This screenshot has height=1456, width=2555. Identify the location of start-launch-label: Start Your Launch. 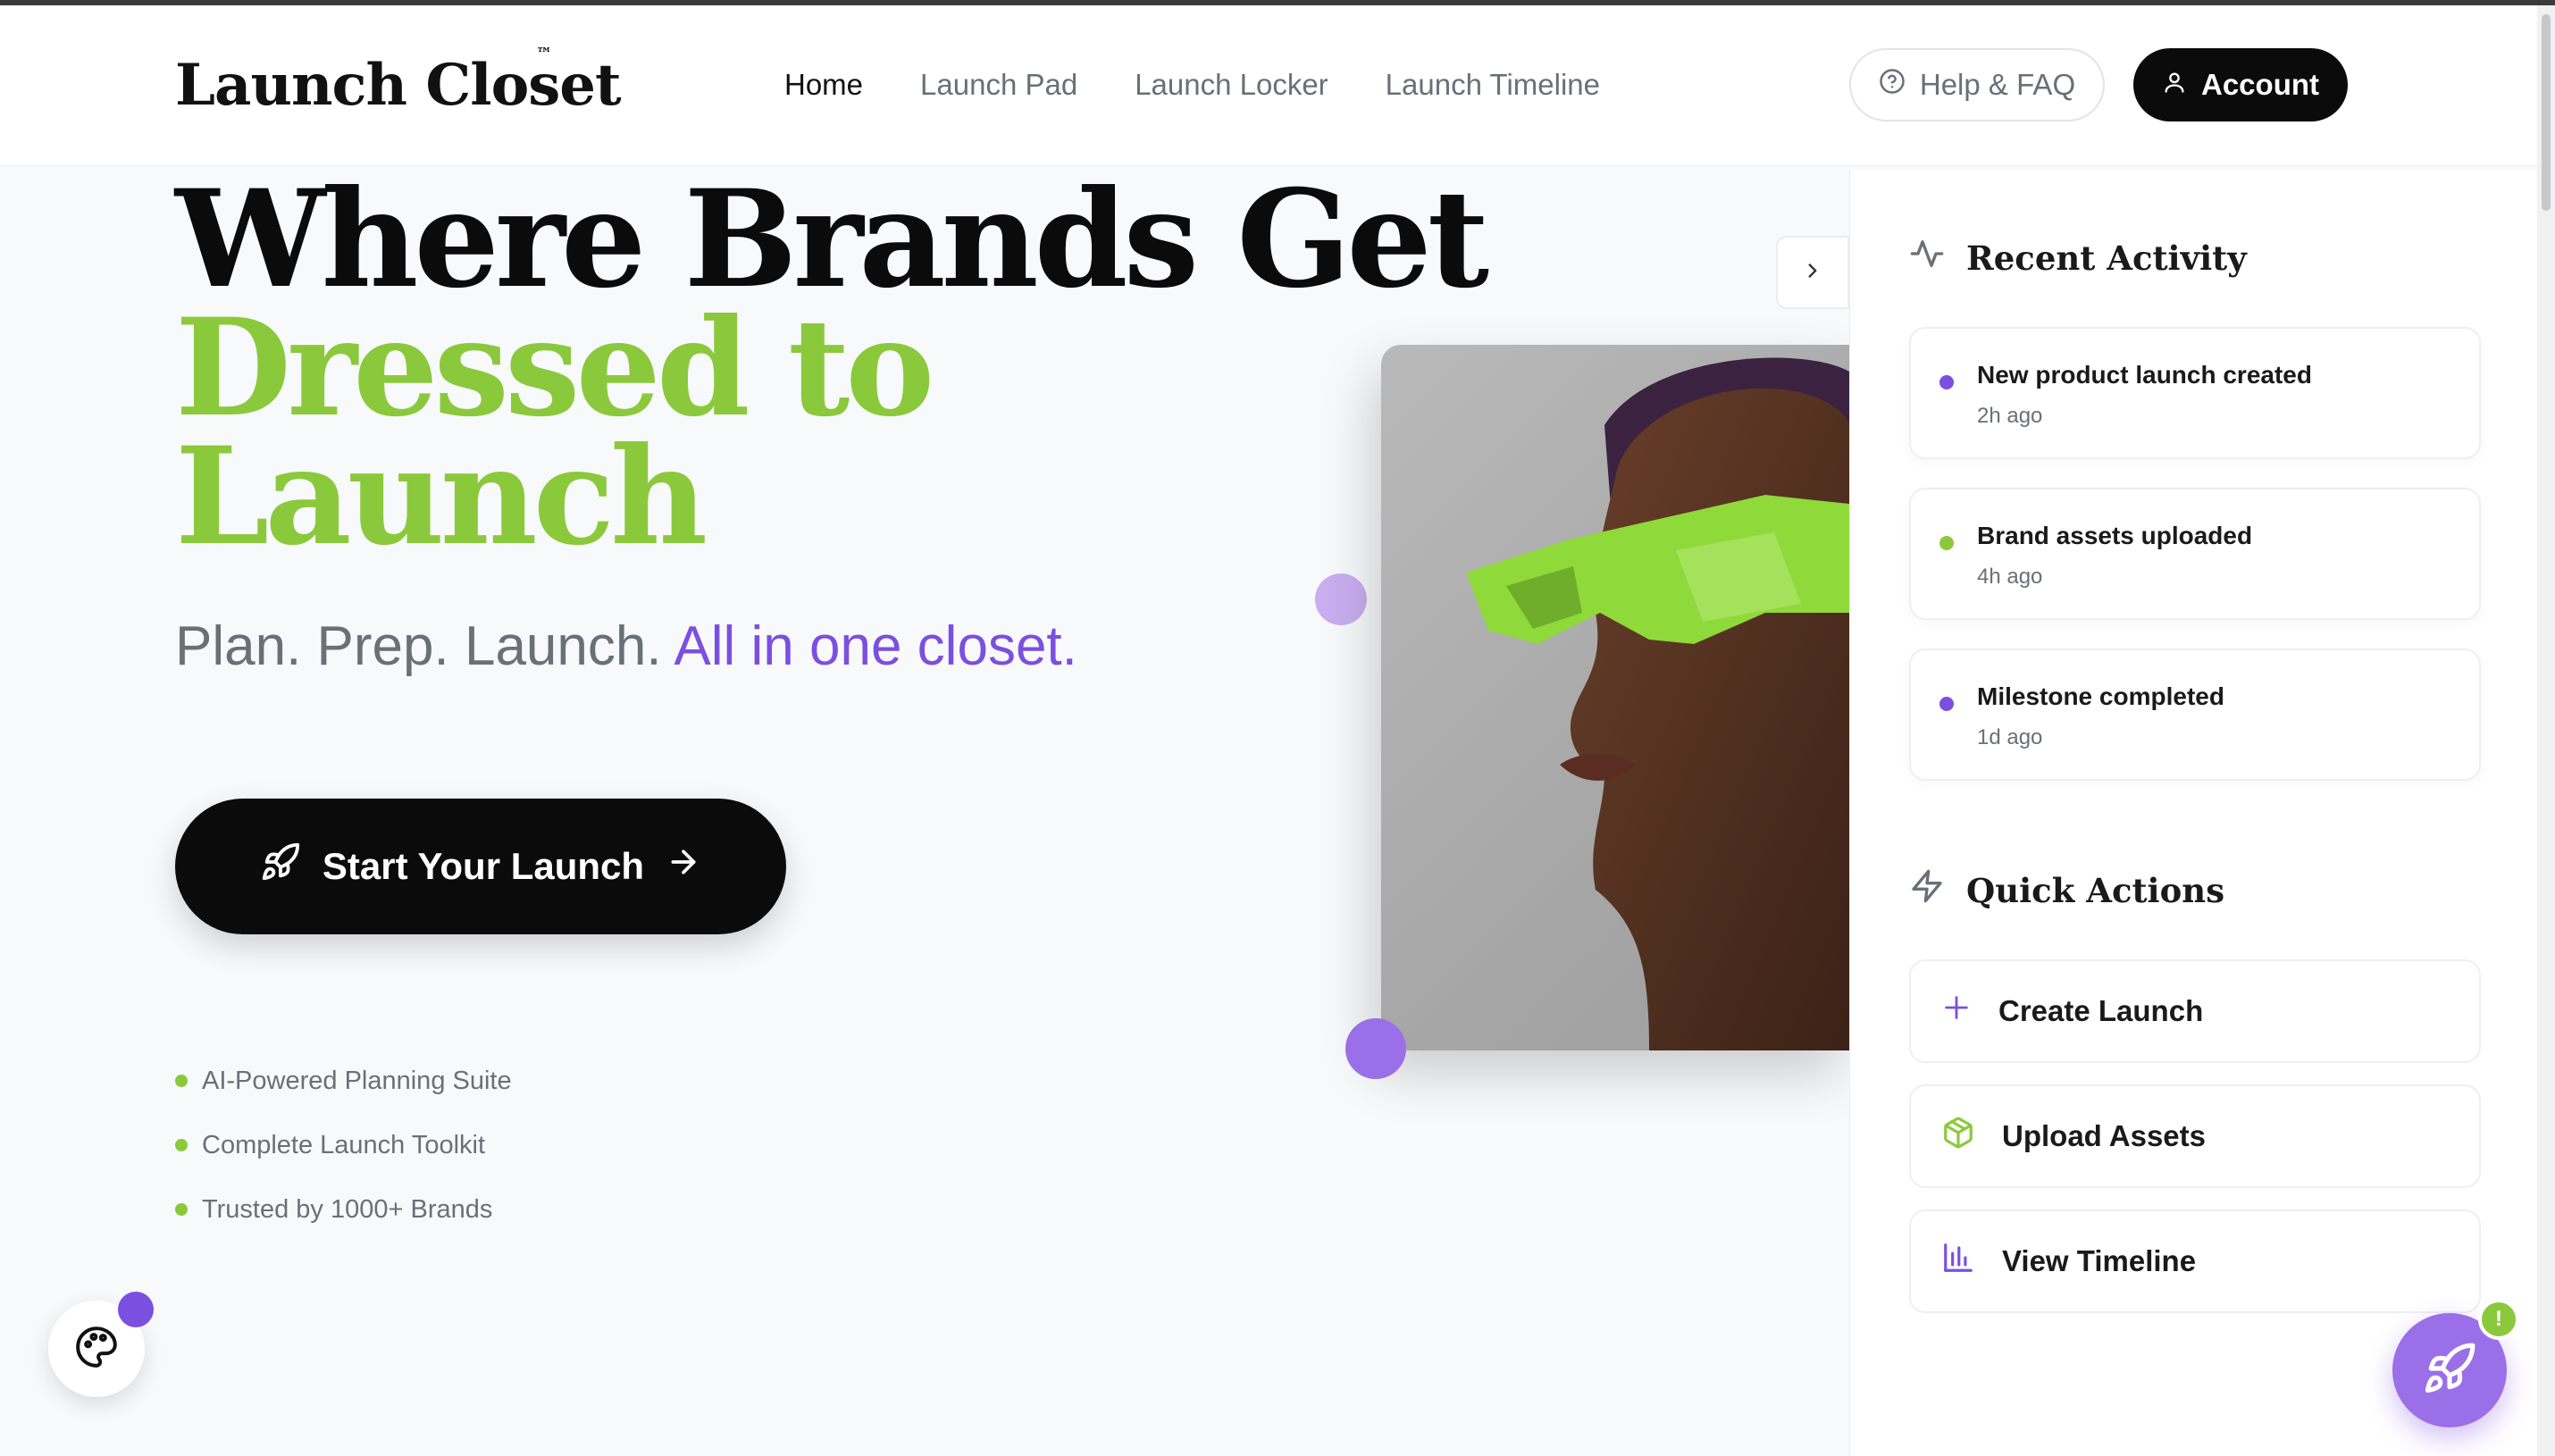
(483, 866).